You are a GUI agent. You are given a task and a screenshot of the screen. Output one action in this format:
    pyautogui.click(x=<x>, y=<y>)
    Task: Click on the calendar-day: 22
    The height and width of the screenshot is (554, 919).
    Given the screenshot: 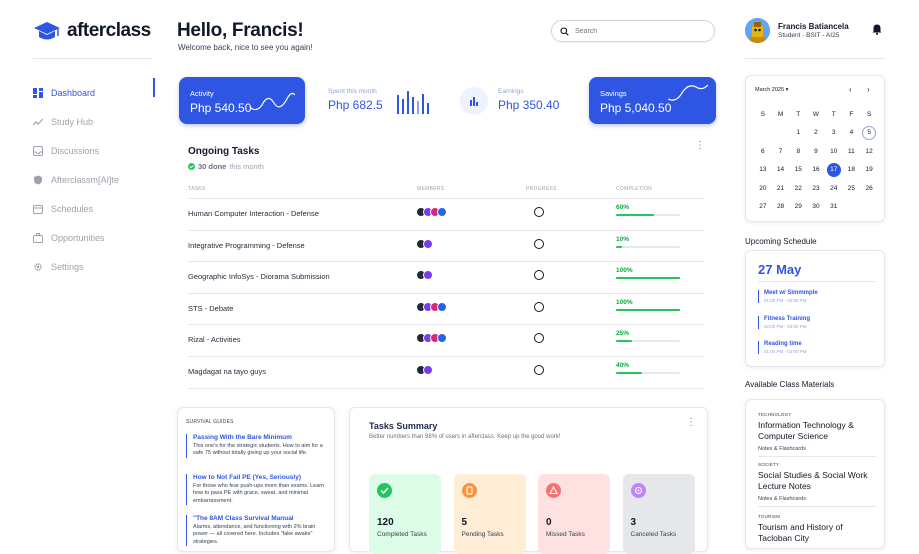 What is the action you would take?
    pyautogui.click(x=798, y=188)
    